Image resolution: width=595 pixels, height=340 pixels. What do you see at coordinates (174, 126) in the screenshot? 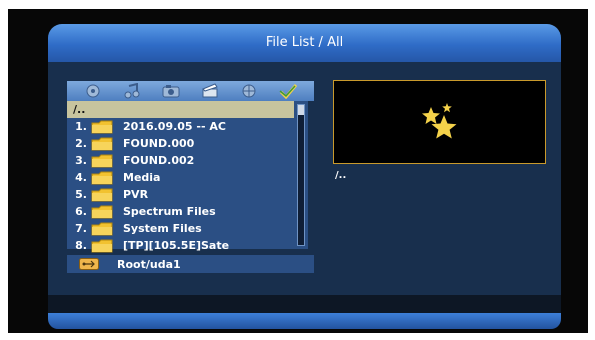
I see `item-name: 2016.09.05 -- AC` at bounding box center [174, 126].